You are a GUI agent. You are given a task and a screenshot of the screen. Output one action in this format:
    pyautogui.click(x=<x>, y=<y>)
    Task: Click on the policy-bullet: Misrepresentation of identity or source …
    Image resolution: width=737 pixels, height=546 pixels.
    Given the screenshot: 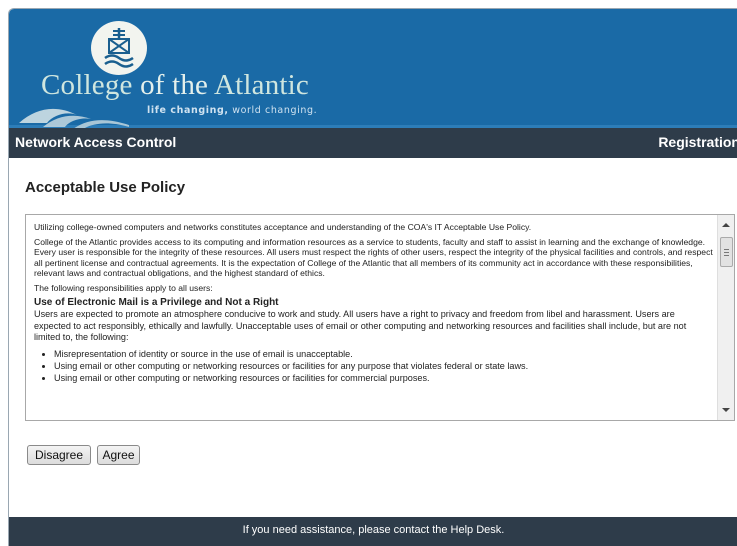 What is the action you would take?
    pyautogui.click(x=384, y=354)
    